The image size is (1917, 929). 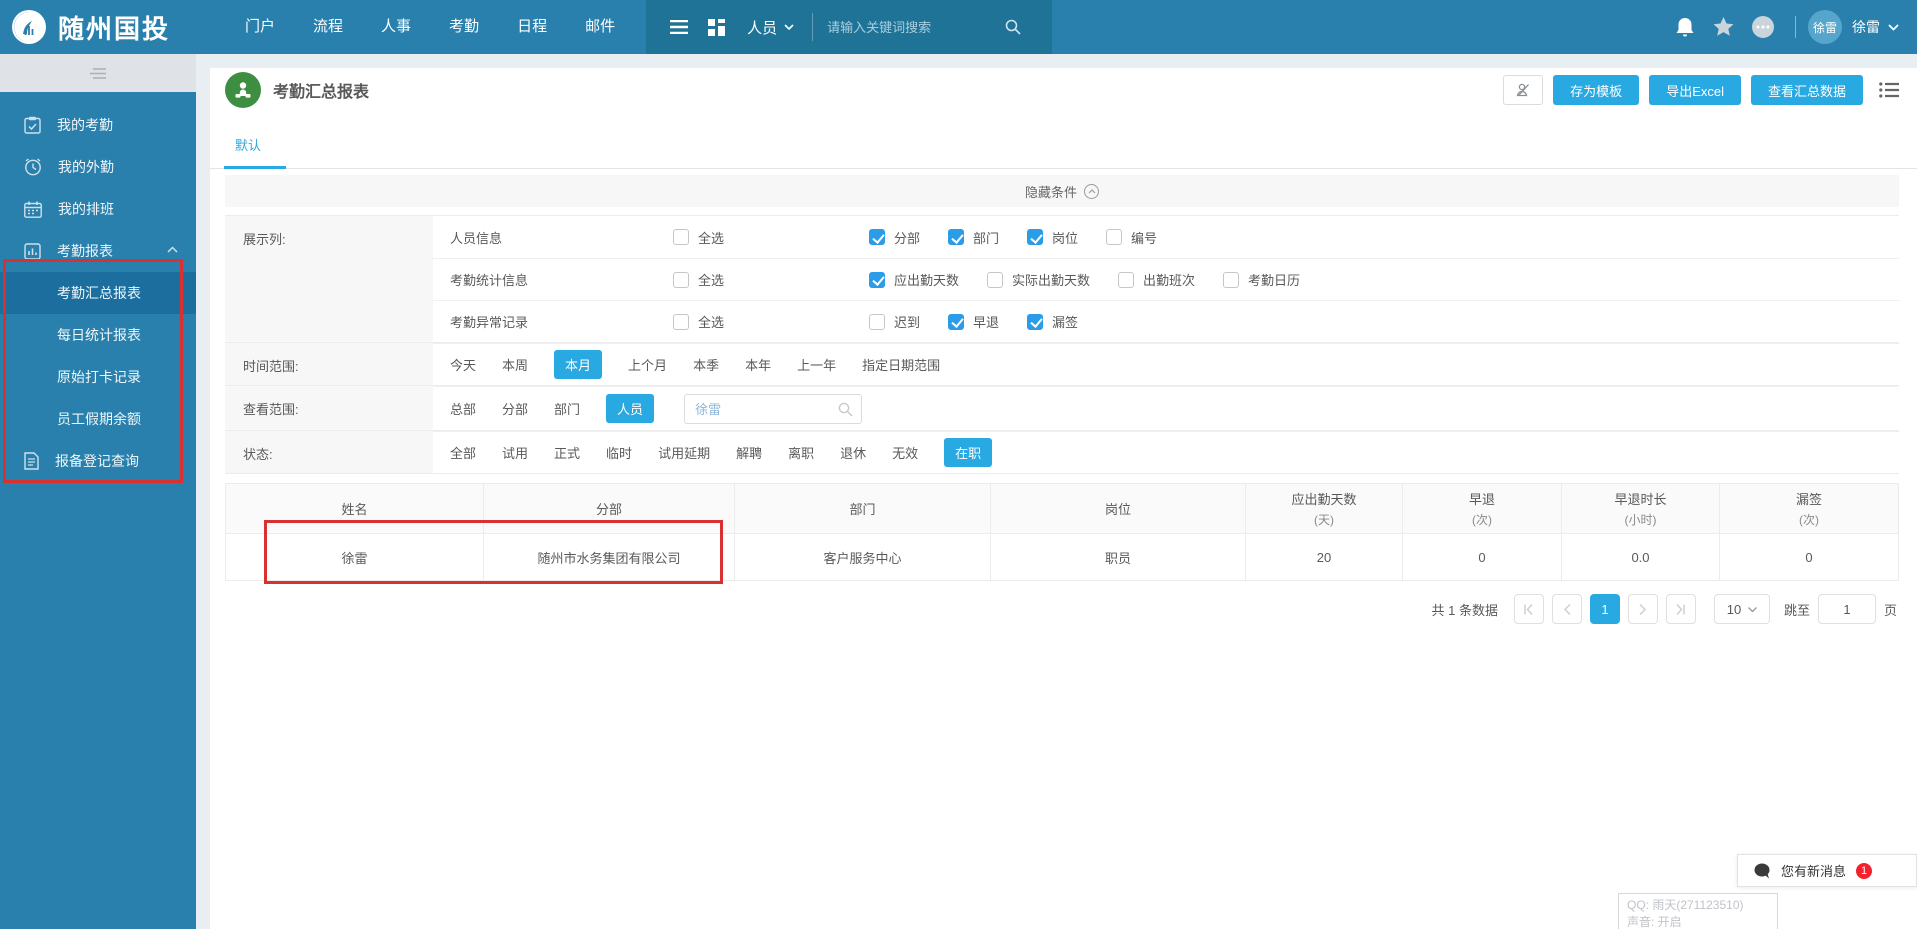 What do you see at coordinates (973, 237) in the screenshot?
I see `filter-option: 部门` at bounding box center [973, 237].